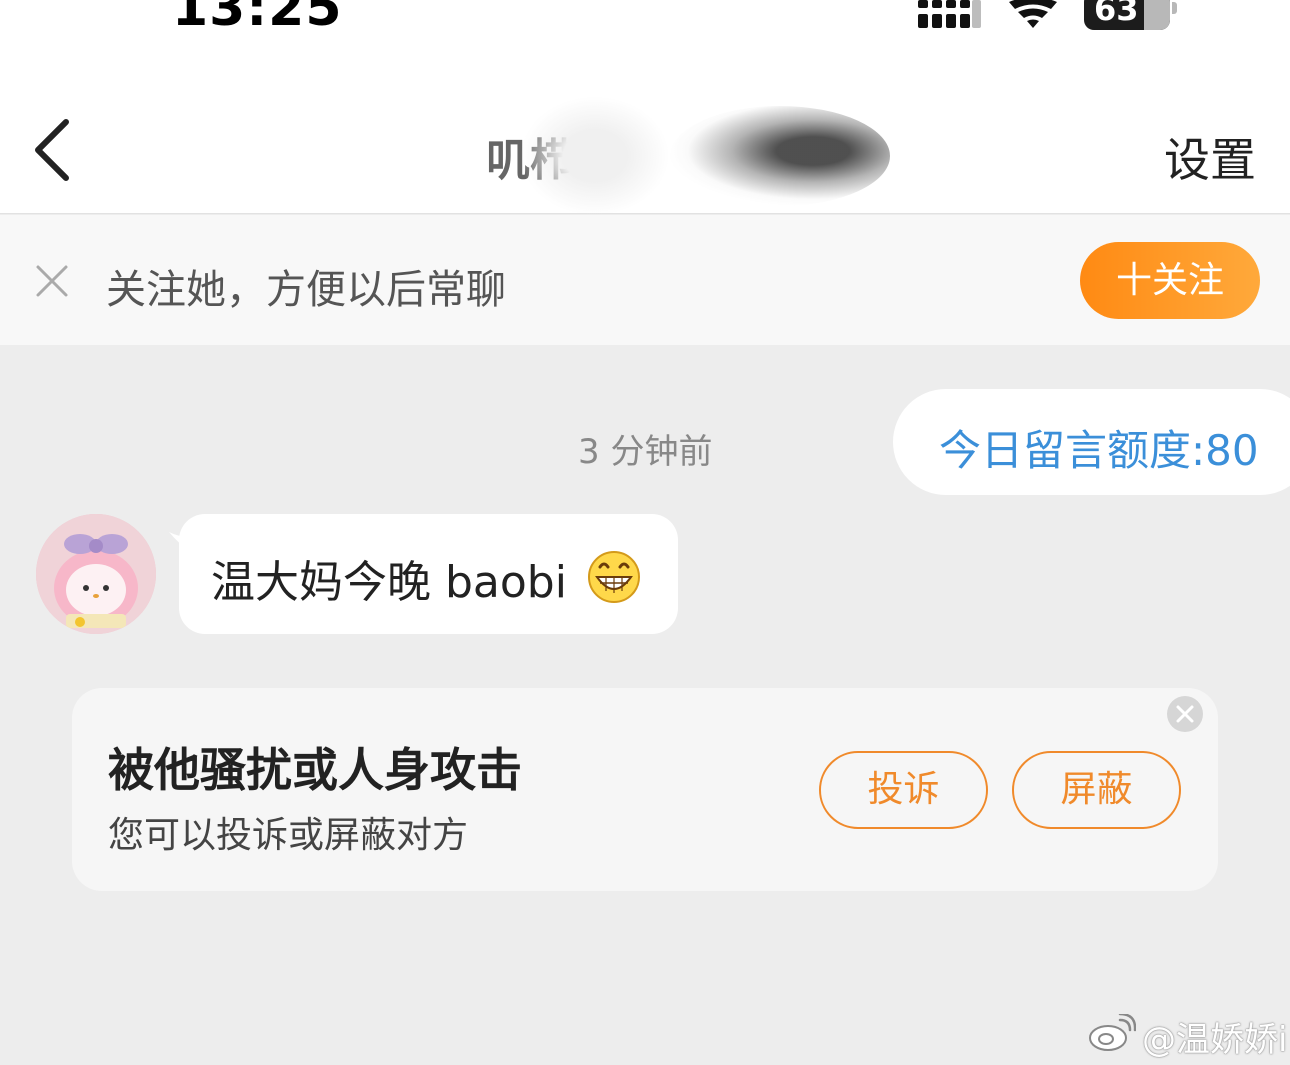 This screenshot has height=1065, width=1290. I want to click on avatar-image, so click(96, 574).